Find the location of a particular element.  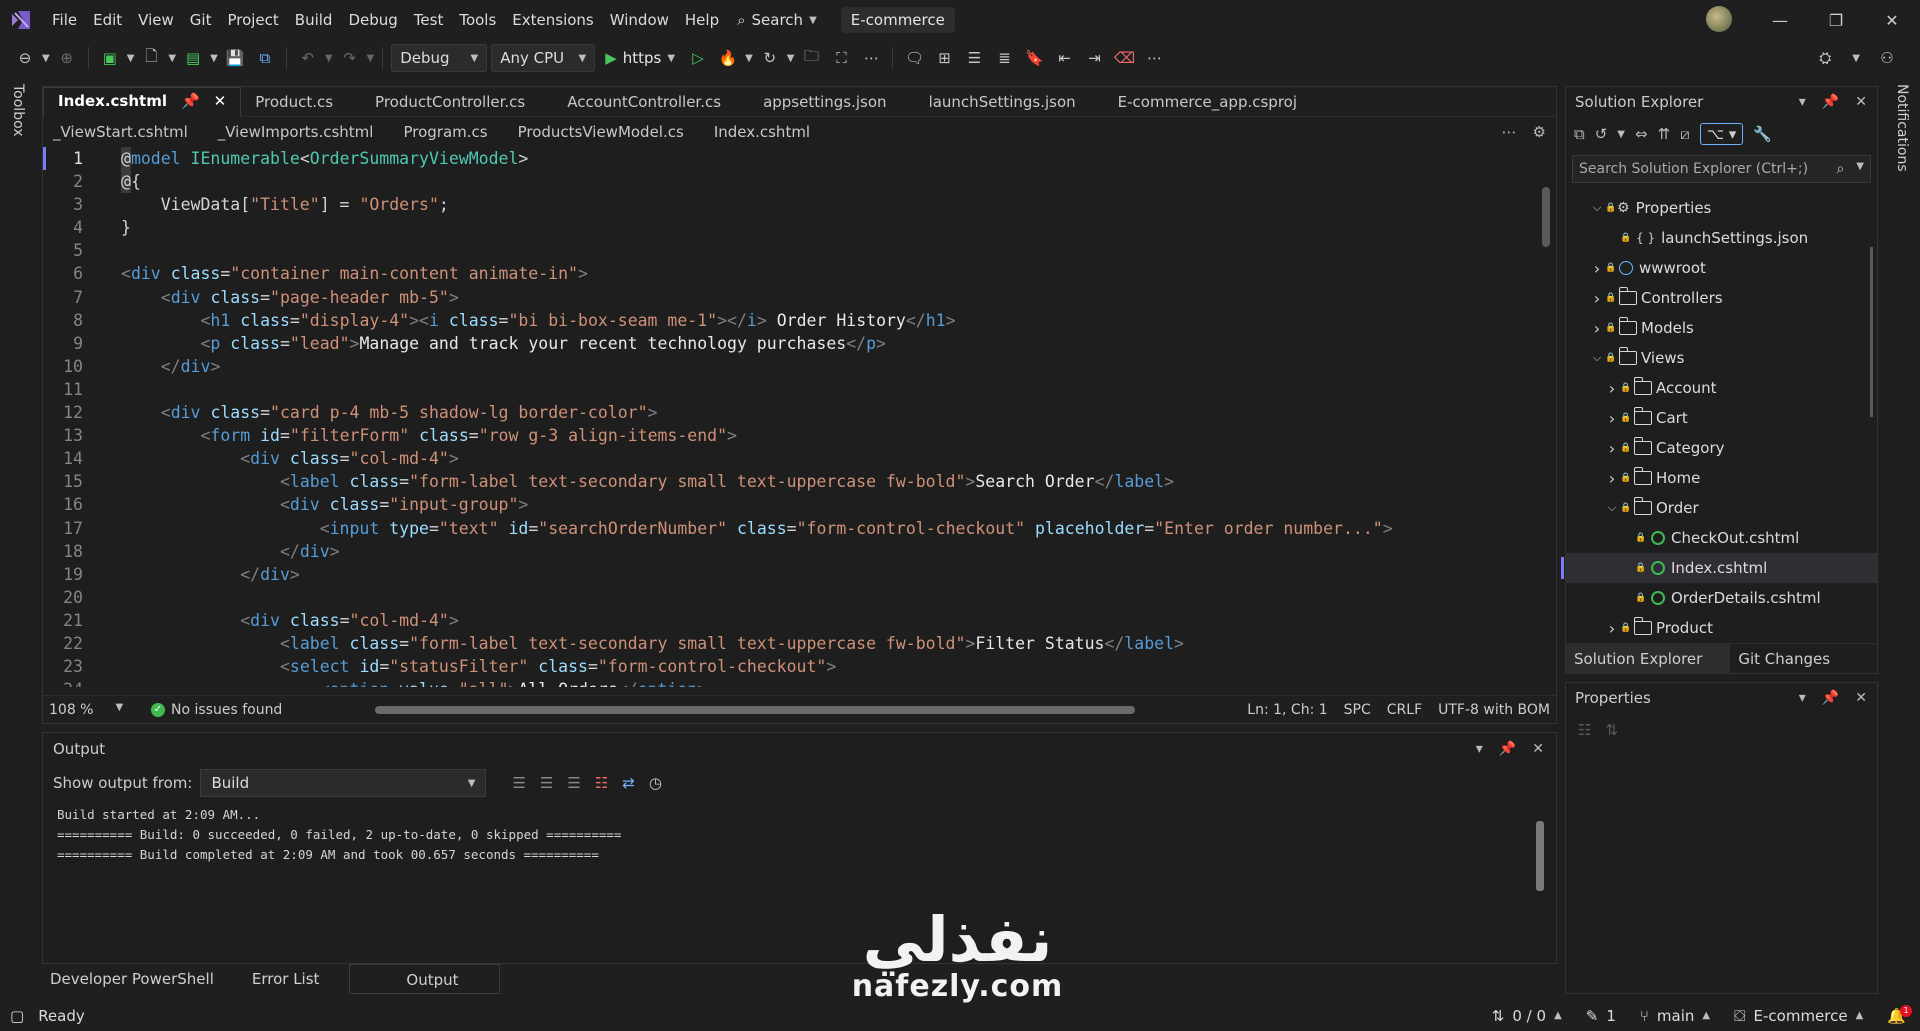

menu-item-view: View is located at coordinates (156, 20).